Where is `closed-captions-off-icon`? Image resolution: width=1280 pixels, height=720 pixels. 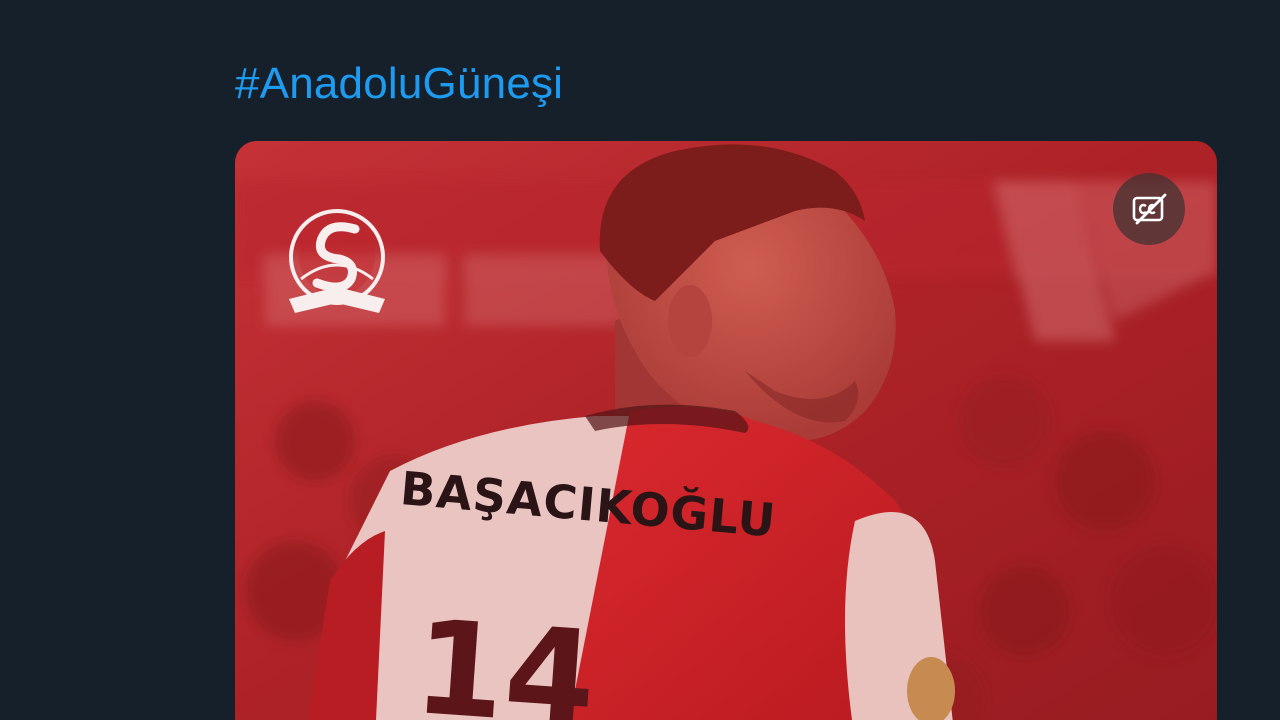 closed-captions-off-icon is located at coordinates (1149, 209).